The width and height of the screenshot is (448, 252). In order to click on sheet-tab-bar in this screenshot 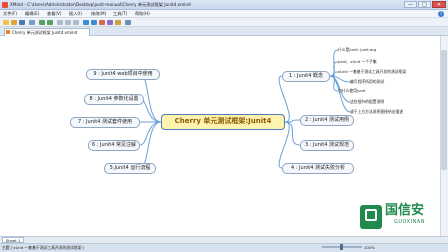, I will do `click(224, 239)`.